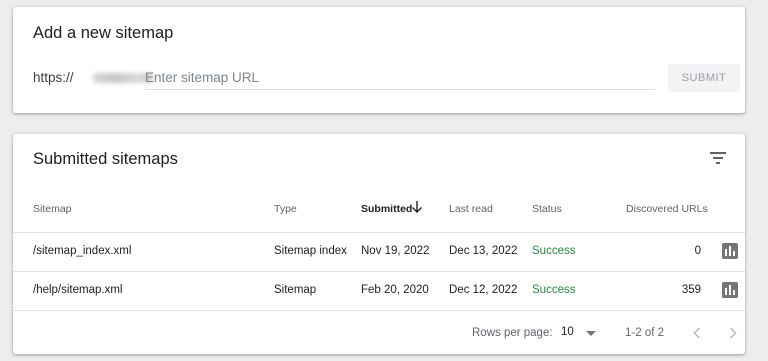 Image resolution: width=768 pixels, height=361 pixels. Describe the element at coordinates (82, 251) in the screenshot. I see `sitemap-path: /sitemap_index.xml` at that location.